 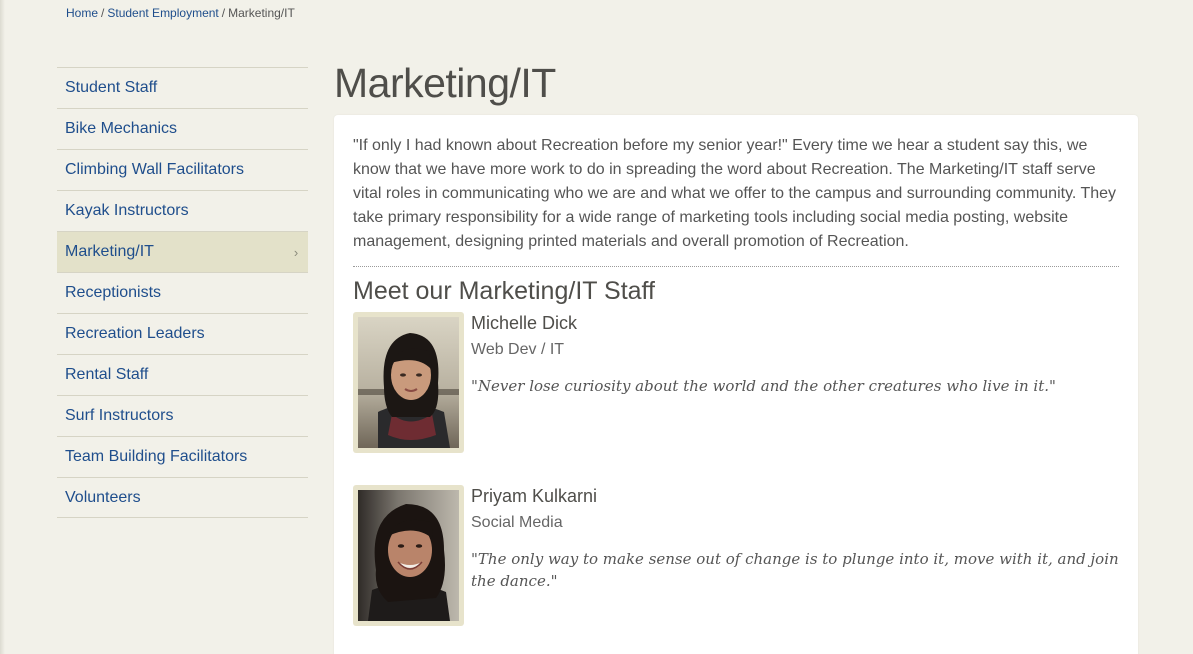 What do you see at coordinates (182, 374) in the screenshot?
I see `sidebar-item-rental-staff: Rental Staff` at bounding box center [182, 374].